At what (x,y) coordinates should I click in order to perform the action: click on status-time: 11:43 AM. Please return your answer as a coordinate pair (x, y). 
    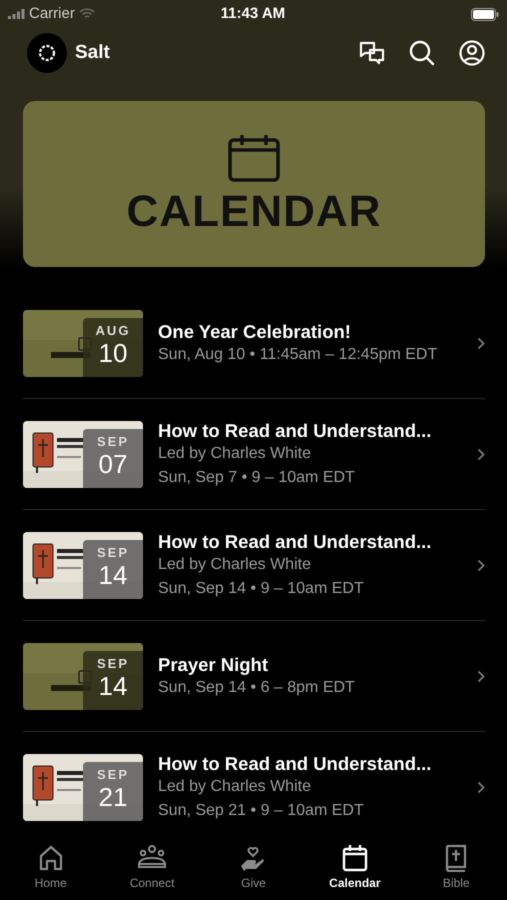
    Looking at the image, I should click on (253, 14).